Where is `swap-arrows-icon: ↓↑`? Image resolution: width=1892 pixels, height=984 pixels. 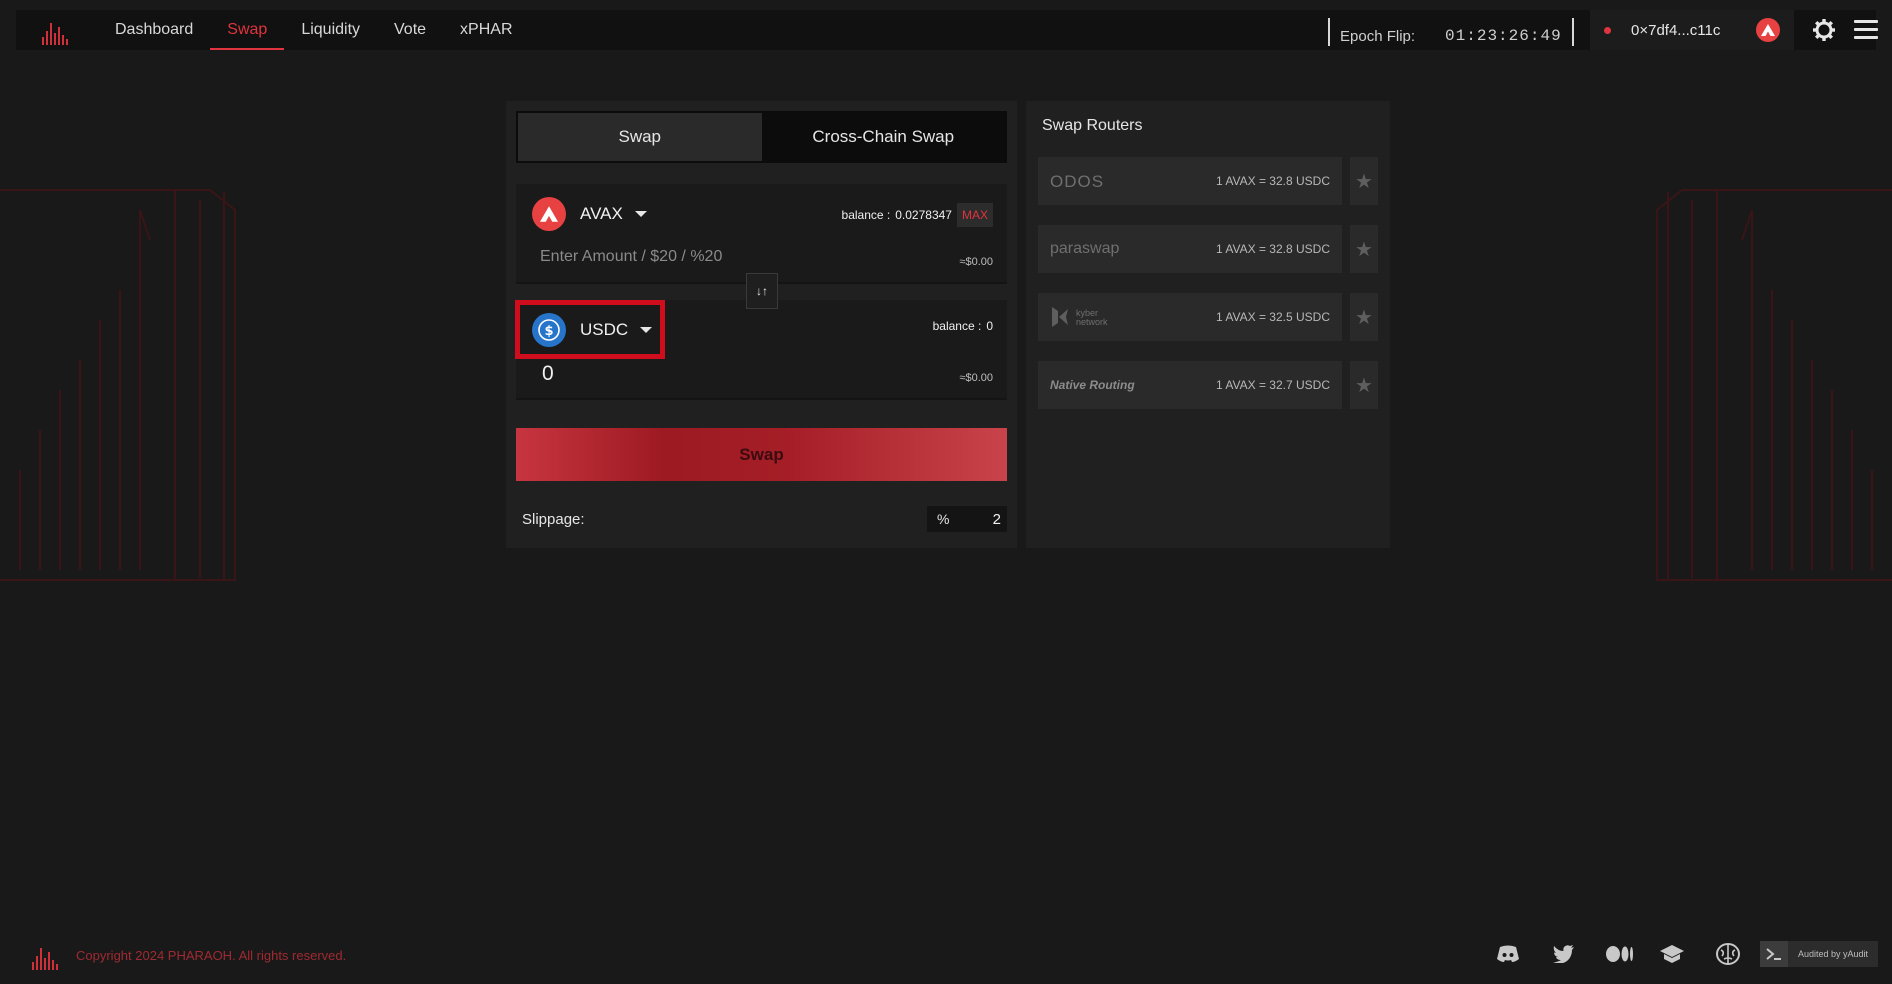 swap-arrows-icon: ↓↑ is located at coordinates (762, 291).